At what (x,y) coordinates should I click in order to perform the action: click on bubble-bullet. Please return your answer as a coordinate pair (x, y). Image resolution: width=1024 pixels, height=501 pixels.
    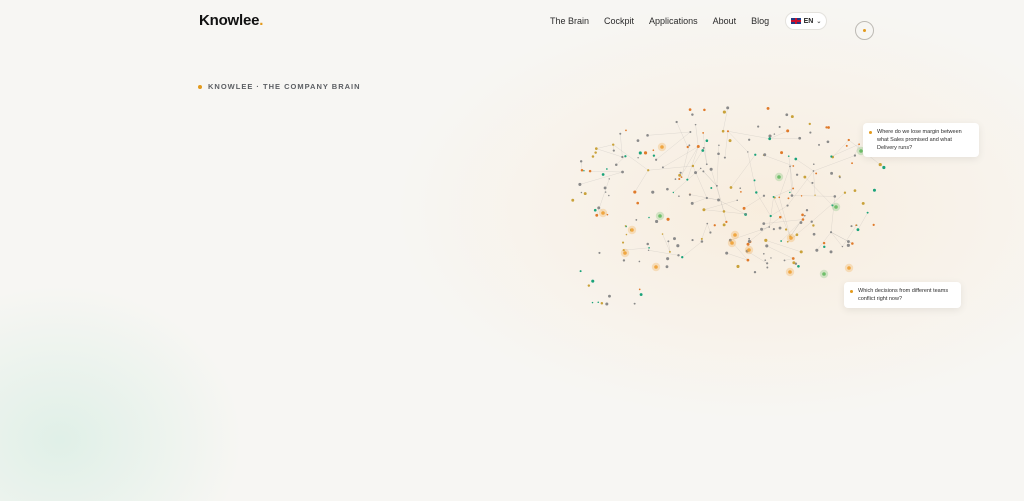
    Looking at the image, I should click on (851, 291).